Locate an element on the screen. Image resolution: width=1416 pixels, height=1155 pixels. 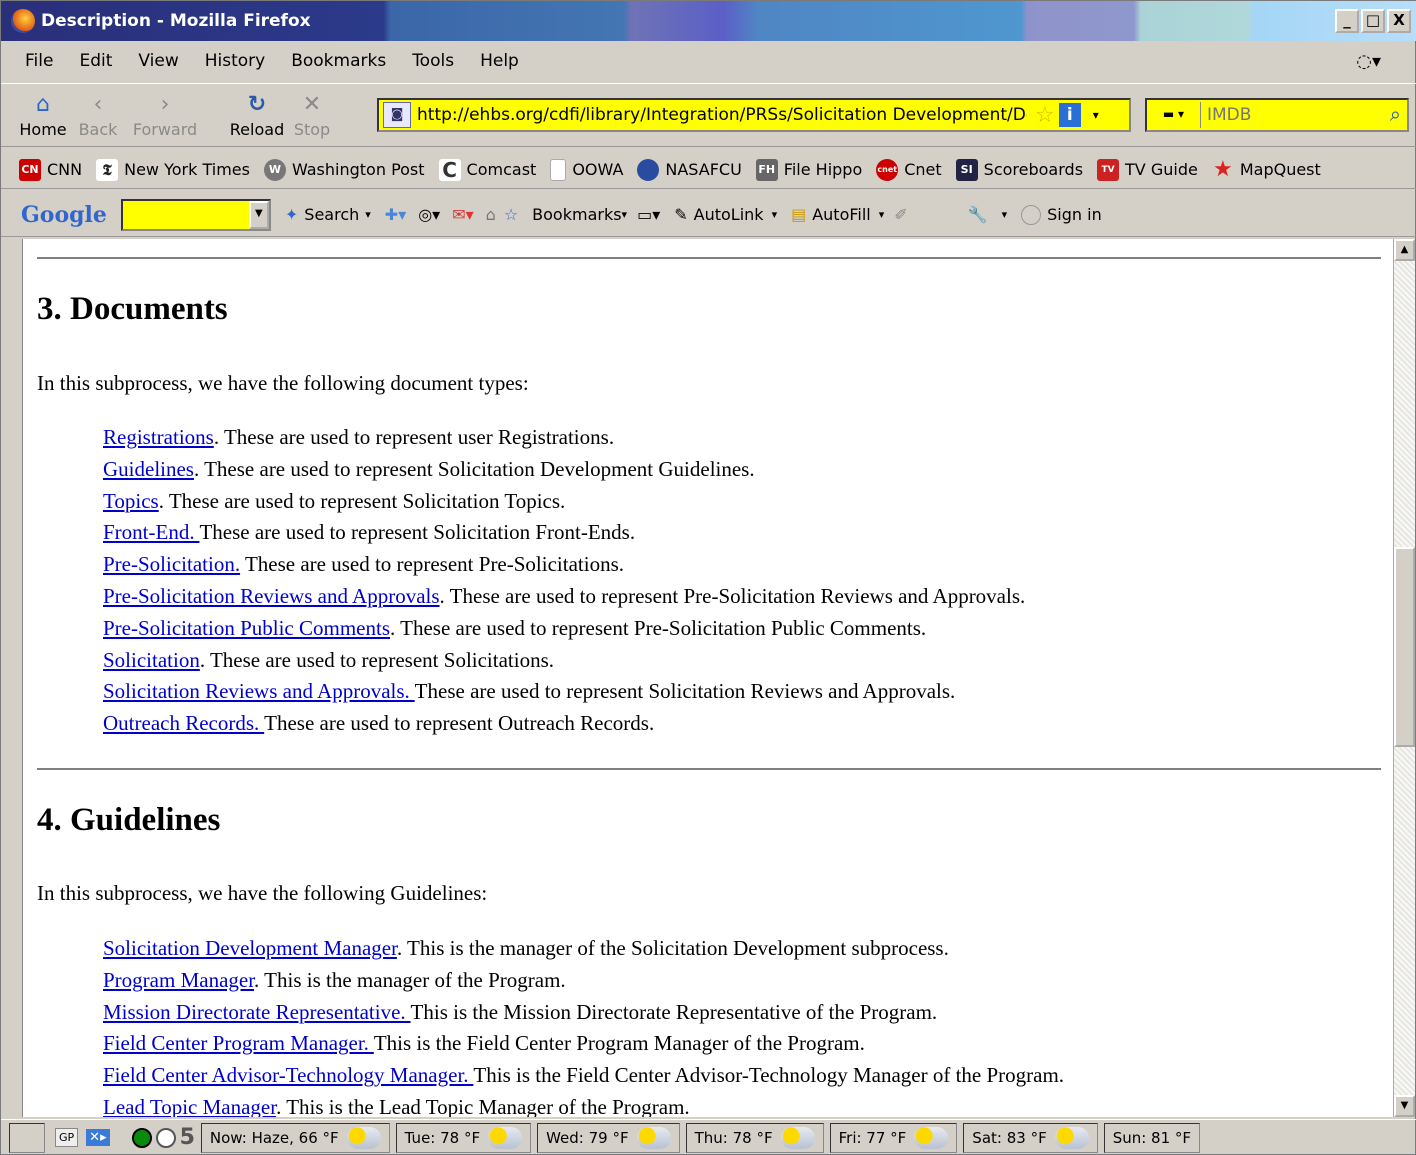
scroll-thumb is located at coordinates (1404, 647).